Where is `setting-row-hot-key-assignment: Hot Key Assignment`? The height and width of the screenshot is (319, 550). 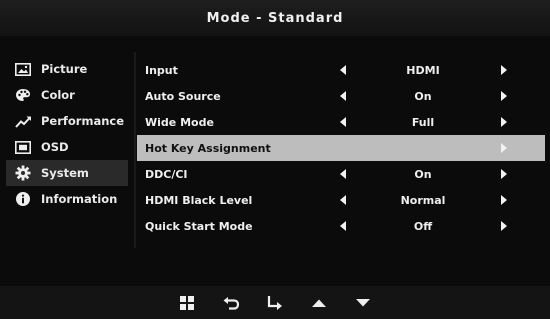 setting-row-hot-key-assignment: Hot Key Assignment is located at coordinates (341, 148).